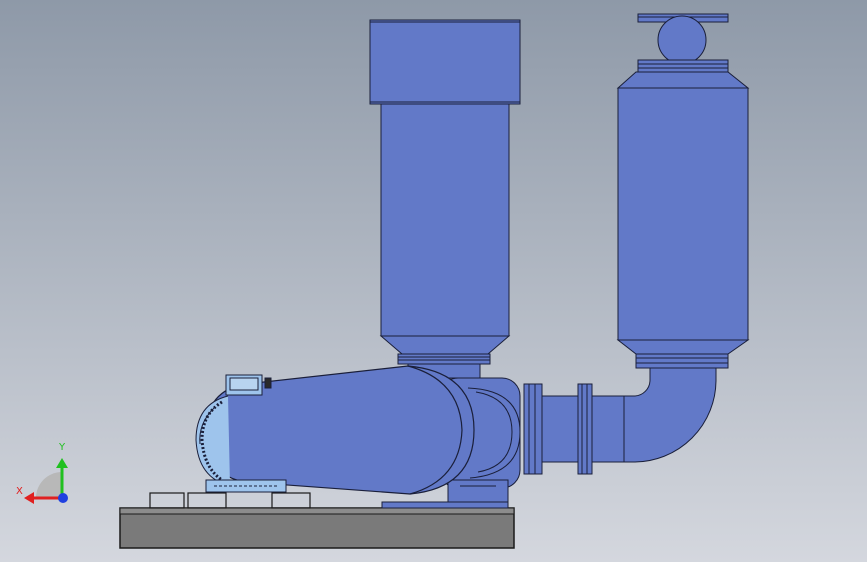 This screenshot has width=867, height=562. What do you see at coordinates (63, 498) in the screenshot?
I see `z-axis-dot` at bounding box center [63, 498].